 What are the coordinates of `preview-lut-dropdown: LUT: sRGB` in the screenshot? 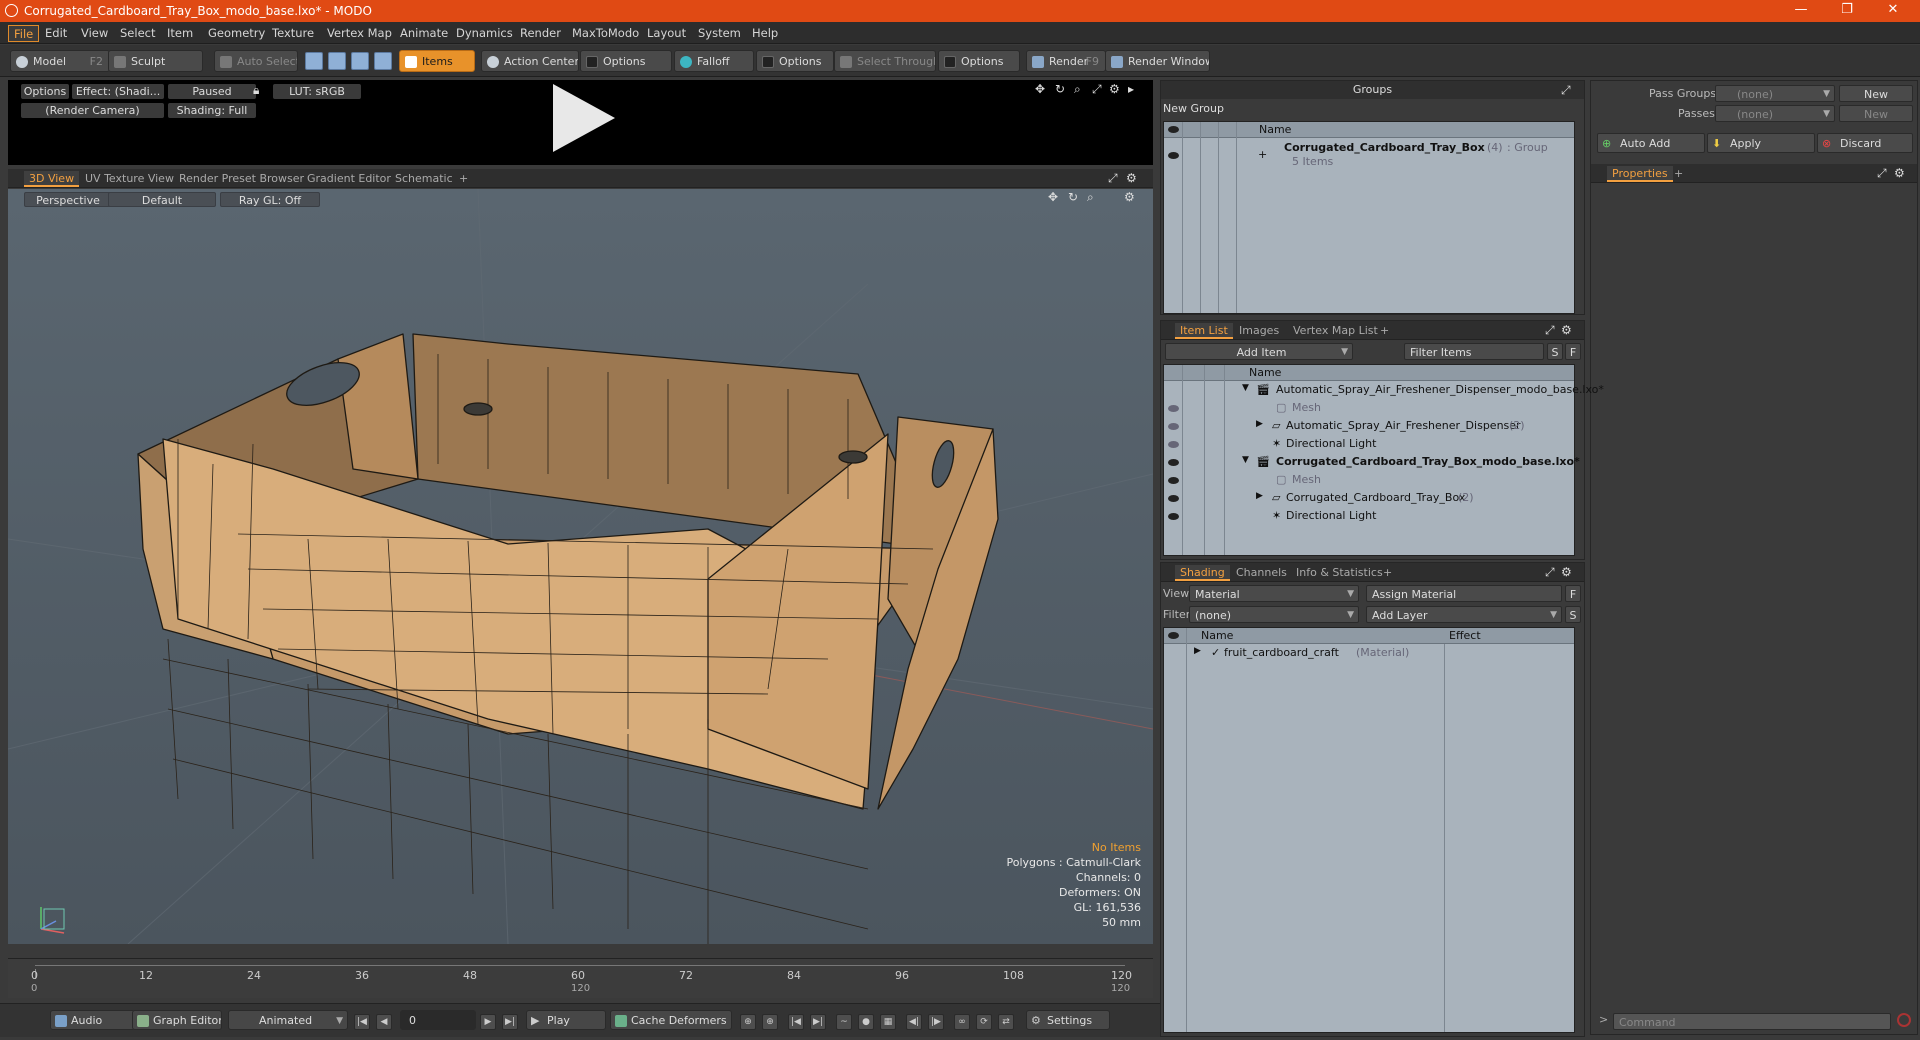 It's located at (317, 91).